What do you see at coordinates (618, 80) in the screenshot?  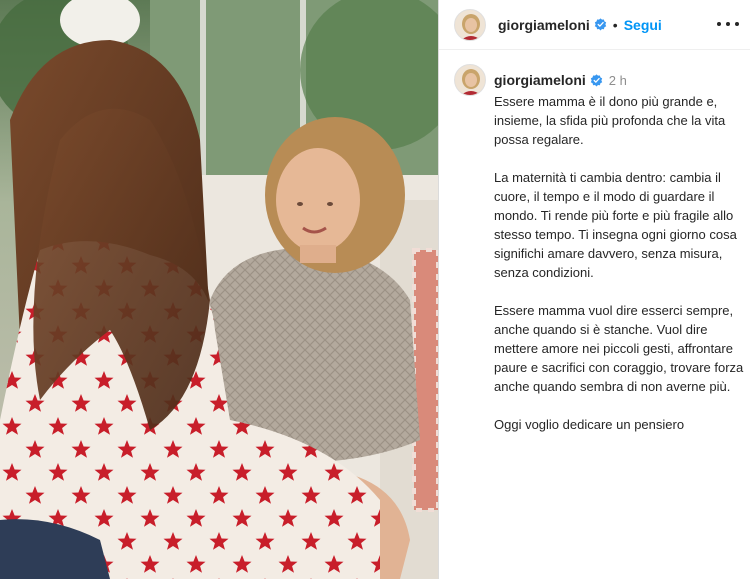 I see `post-timestamp: 2 h` at bounding box center [618, 80].